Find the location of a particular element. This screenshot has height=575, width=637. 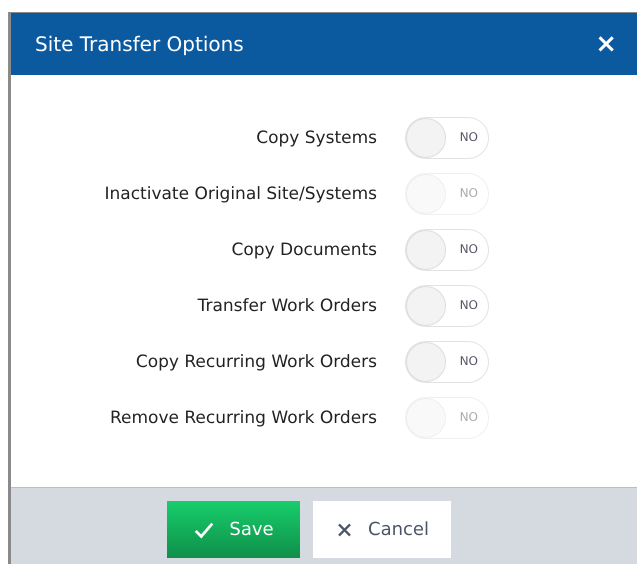

cancel-button: Cancel is located at coordinates (382, 529).